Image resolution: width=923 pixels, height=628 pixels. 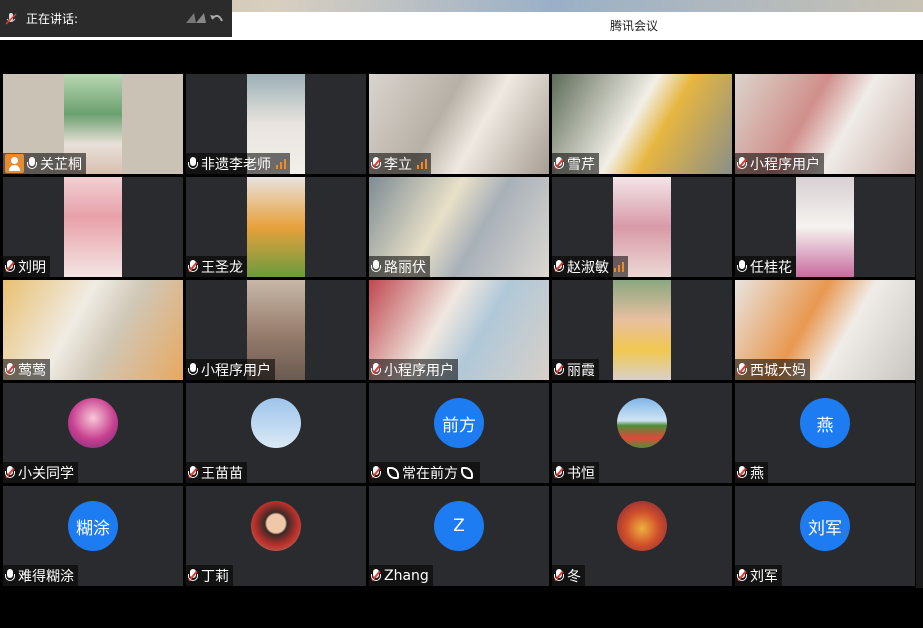 I want to click on participant-tile: 冬, so click(x=642, y=536).